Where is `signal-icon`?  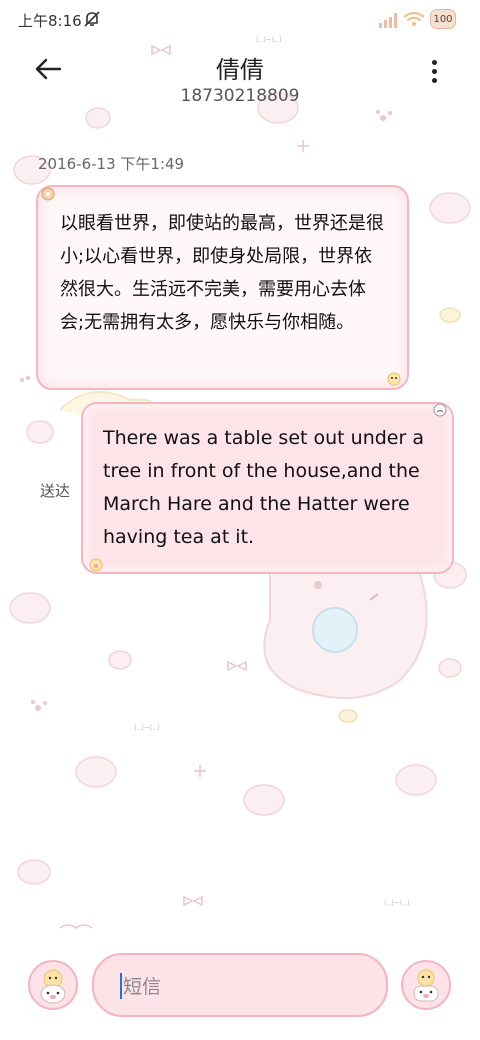 signal-icon is located at coordinates (388, 20).